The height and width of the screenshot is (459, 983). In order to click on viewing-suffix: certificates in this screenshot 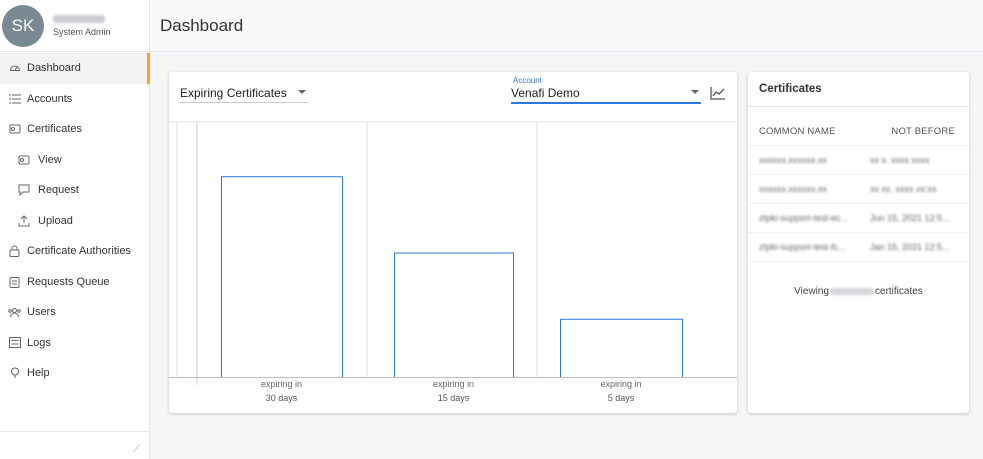, I will do `click(899, 291)`.